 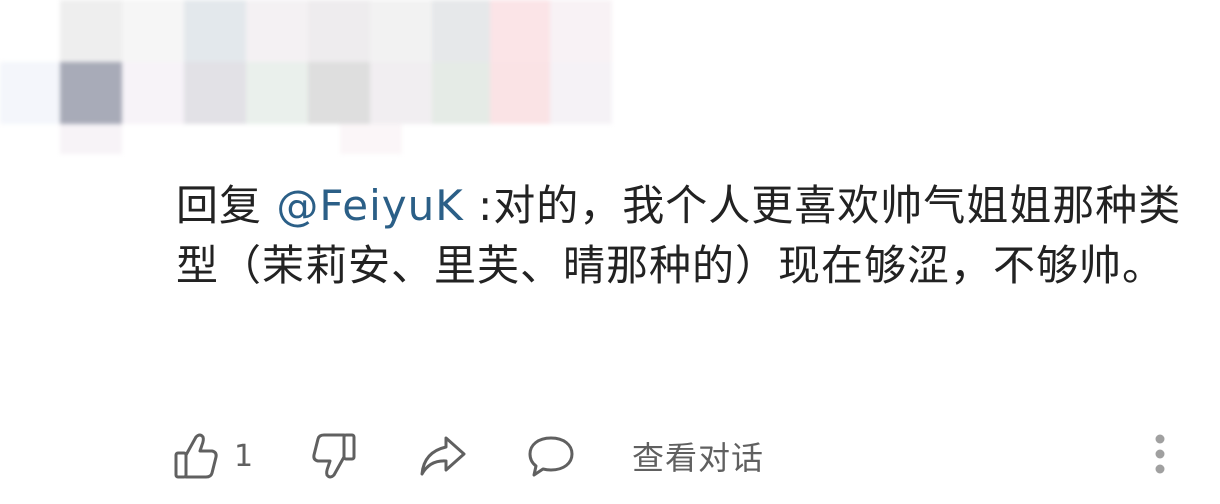 What do you see at coordinates (219, 205) in the screenshot?
I see `reply-prefix: 回复` at bounding box center [219, 205].